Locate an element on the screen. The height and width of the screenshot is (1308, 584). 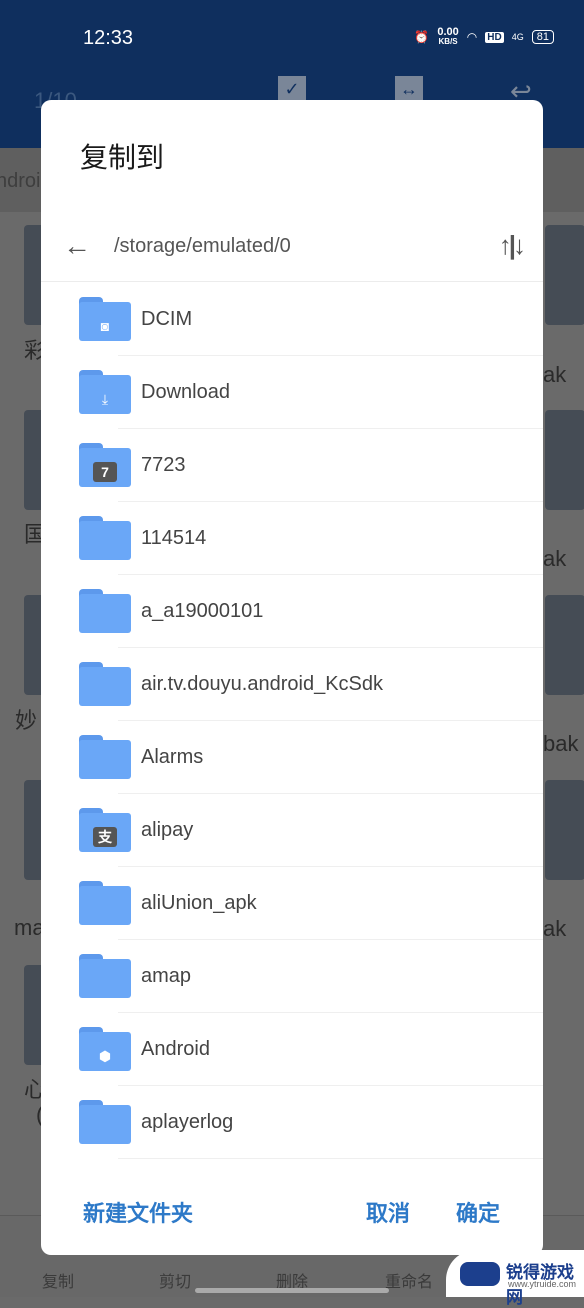
folder-name: aplayerlog is located at coordinates (187, 1122).